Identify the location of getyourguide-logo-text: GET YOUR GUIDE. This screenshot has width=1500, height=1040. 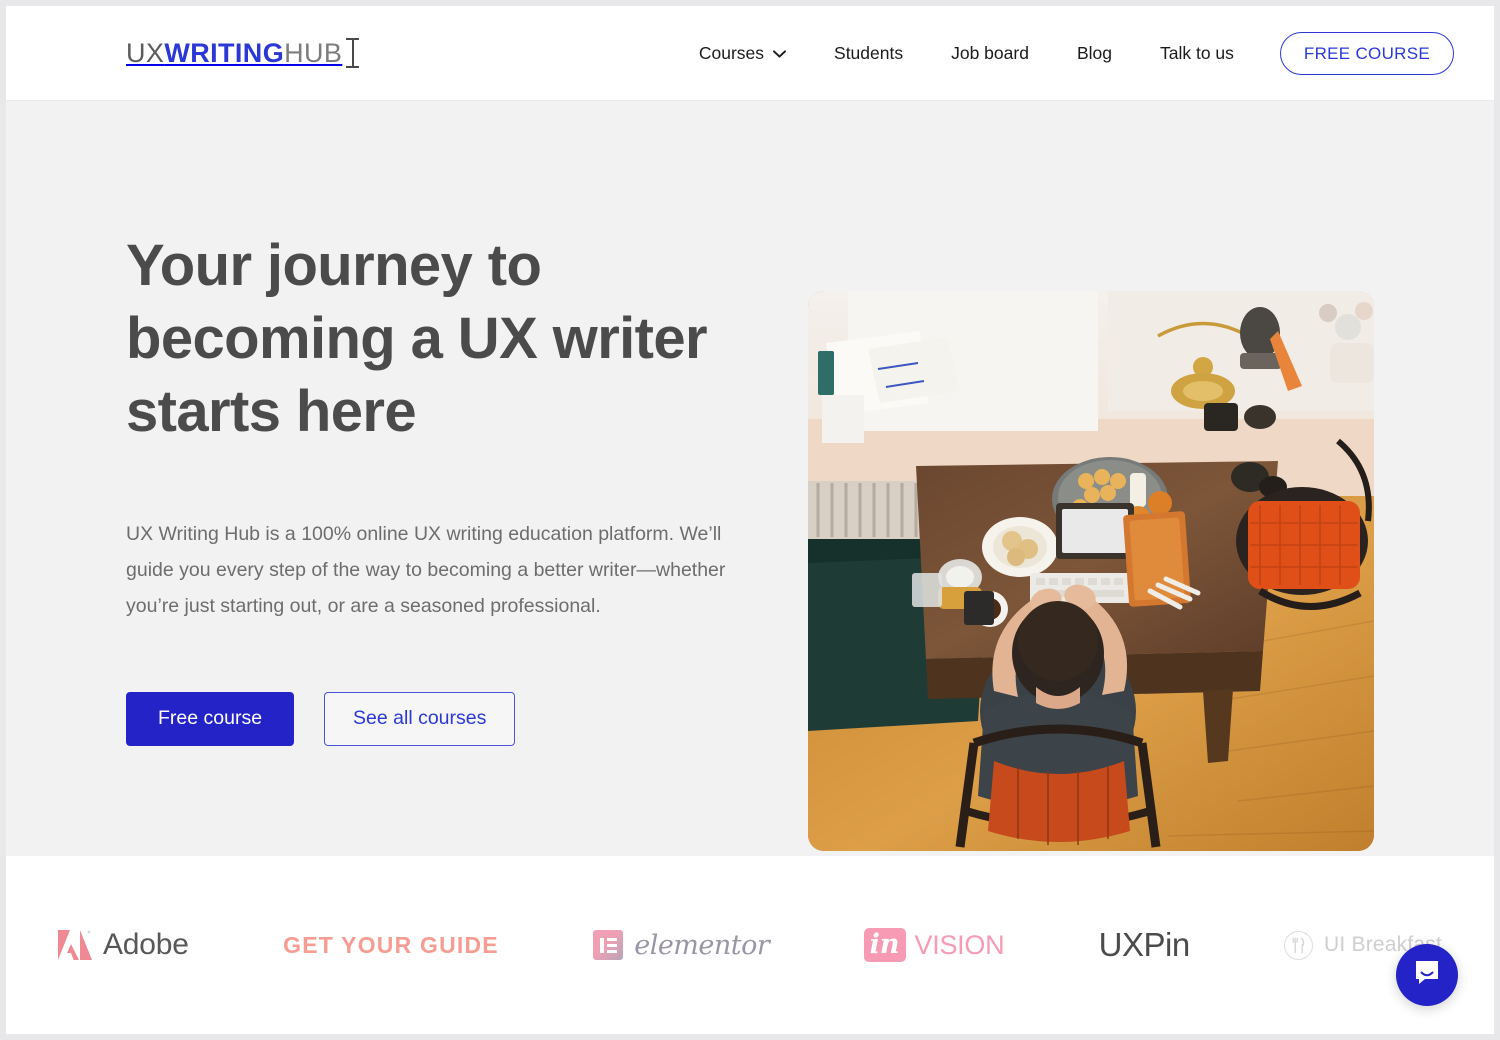
(391, 944).